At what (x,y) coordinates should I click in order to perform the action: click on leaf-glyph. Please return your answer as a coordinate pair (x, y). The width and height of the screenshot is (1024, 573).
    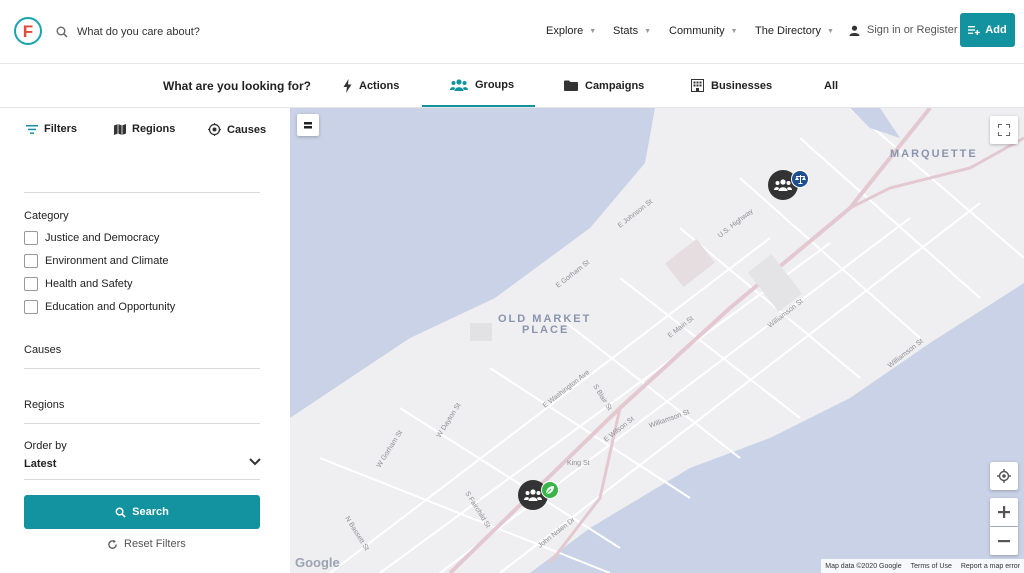
    Looking at the image, I should click on (549, 490).